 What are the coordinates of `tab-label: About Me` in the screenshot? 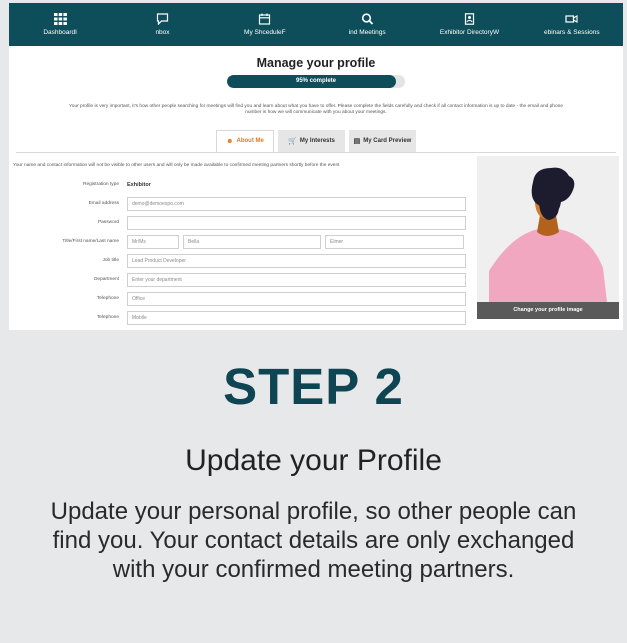 It's located at (250, 141).